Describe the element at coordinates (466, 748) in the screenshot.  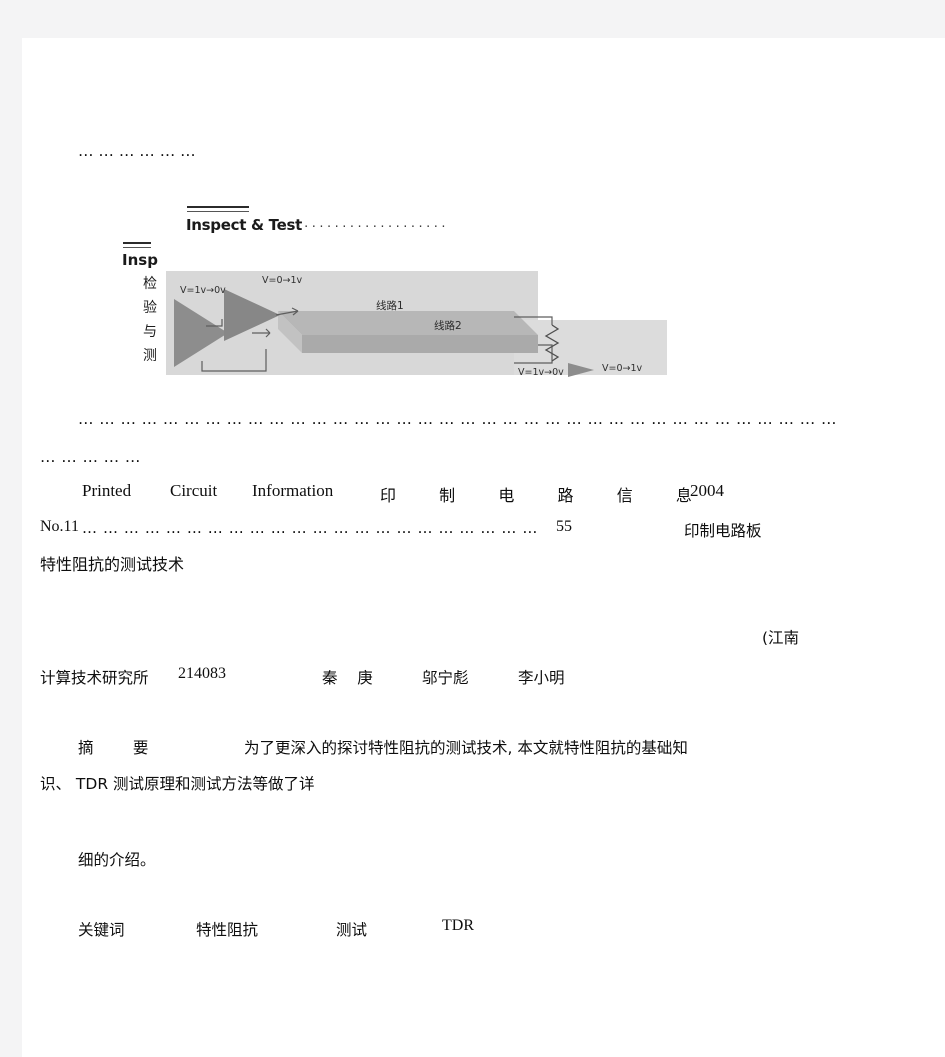
I see `abstract-line-1: 为了更深入的探讨特性阻抗的测试技术, 本文就特性阻抗的基础知` at that location.